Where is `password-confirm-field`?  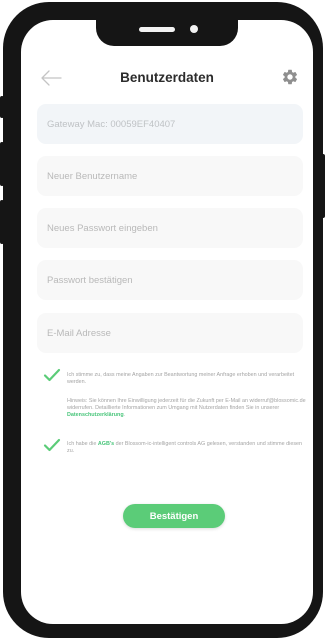 password-confirm-field is located at coordinates (170, 280).